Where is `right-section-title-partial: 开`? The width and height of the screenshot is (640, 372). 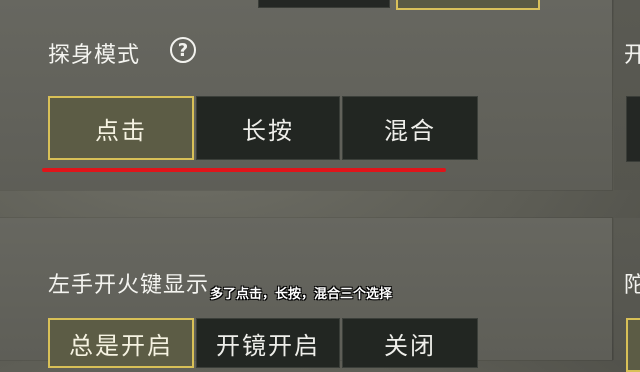 right-section-title-partial: 开 is located at coordinates (632, 55).